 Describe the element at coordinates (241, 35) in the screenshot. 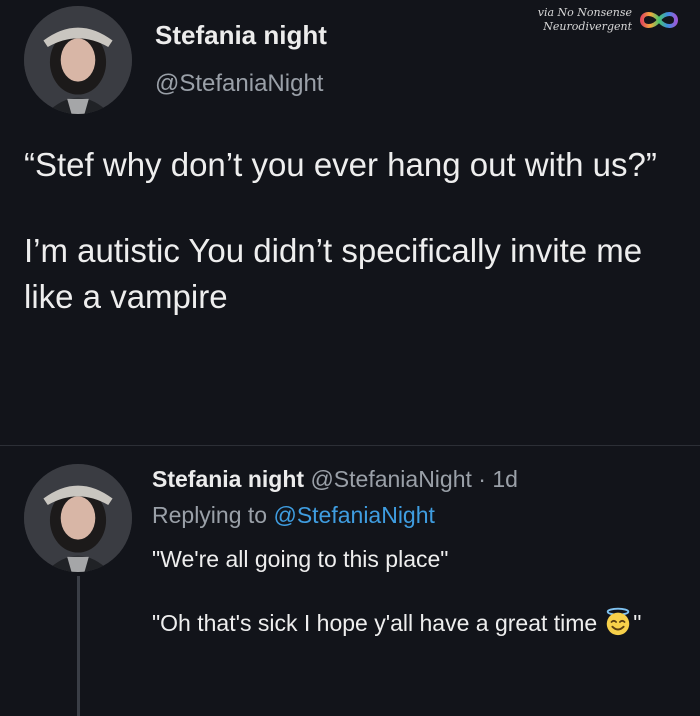

I see `author-name: Stefania night` at that location.